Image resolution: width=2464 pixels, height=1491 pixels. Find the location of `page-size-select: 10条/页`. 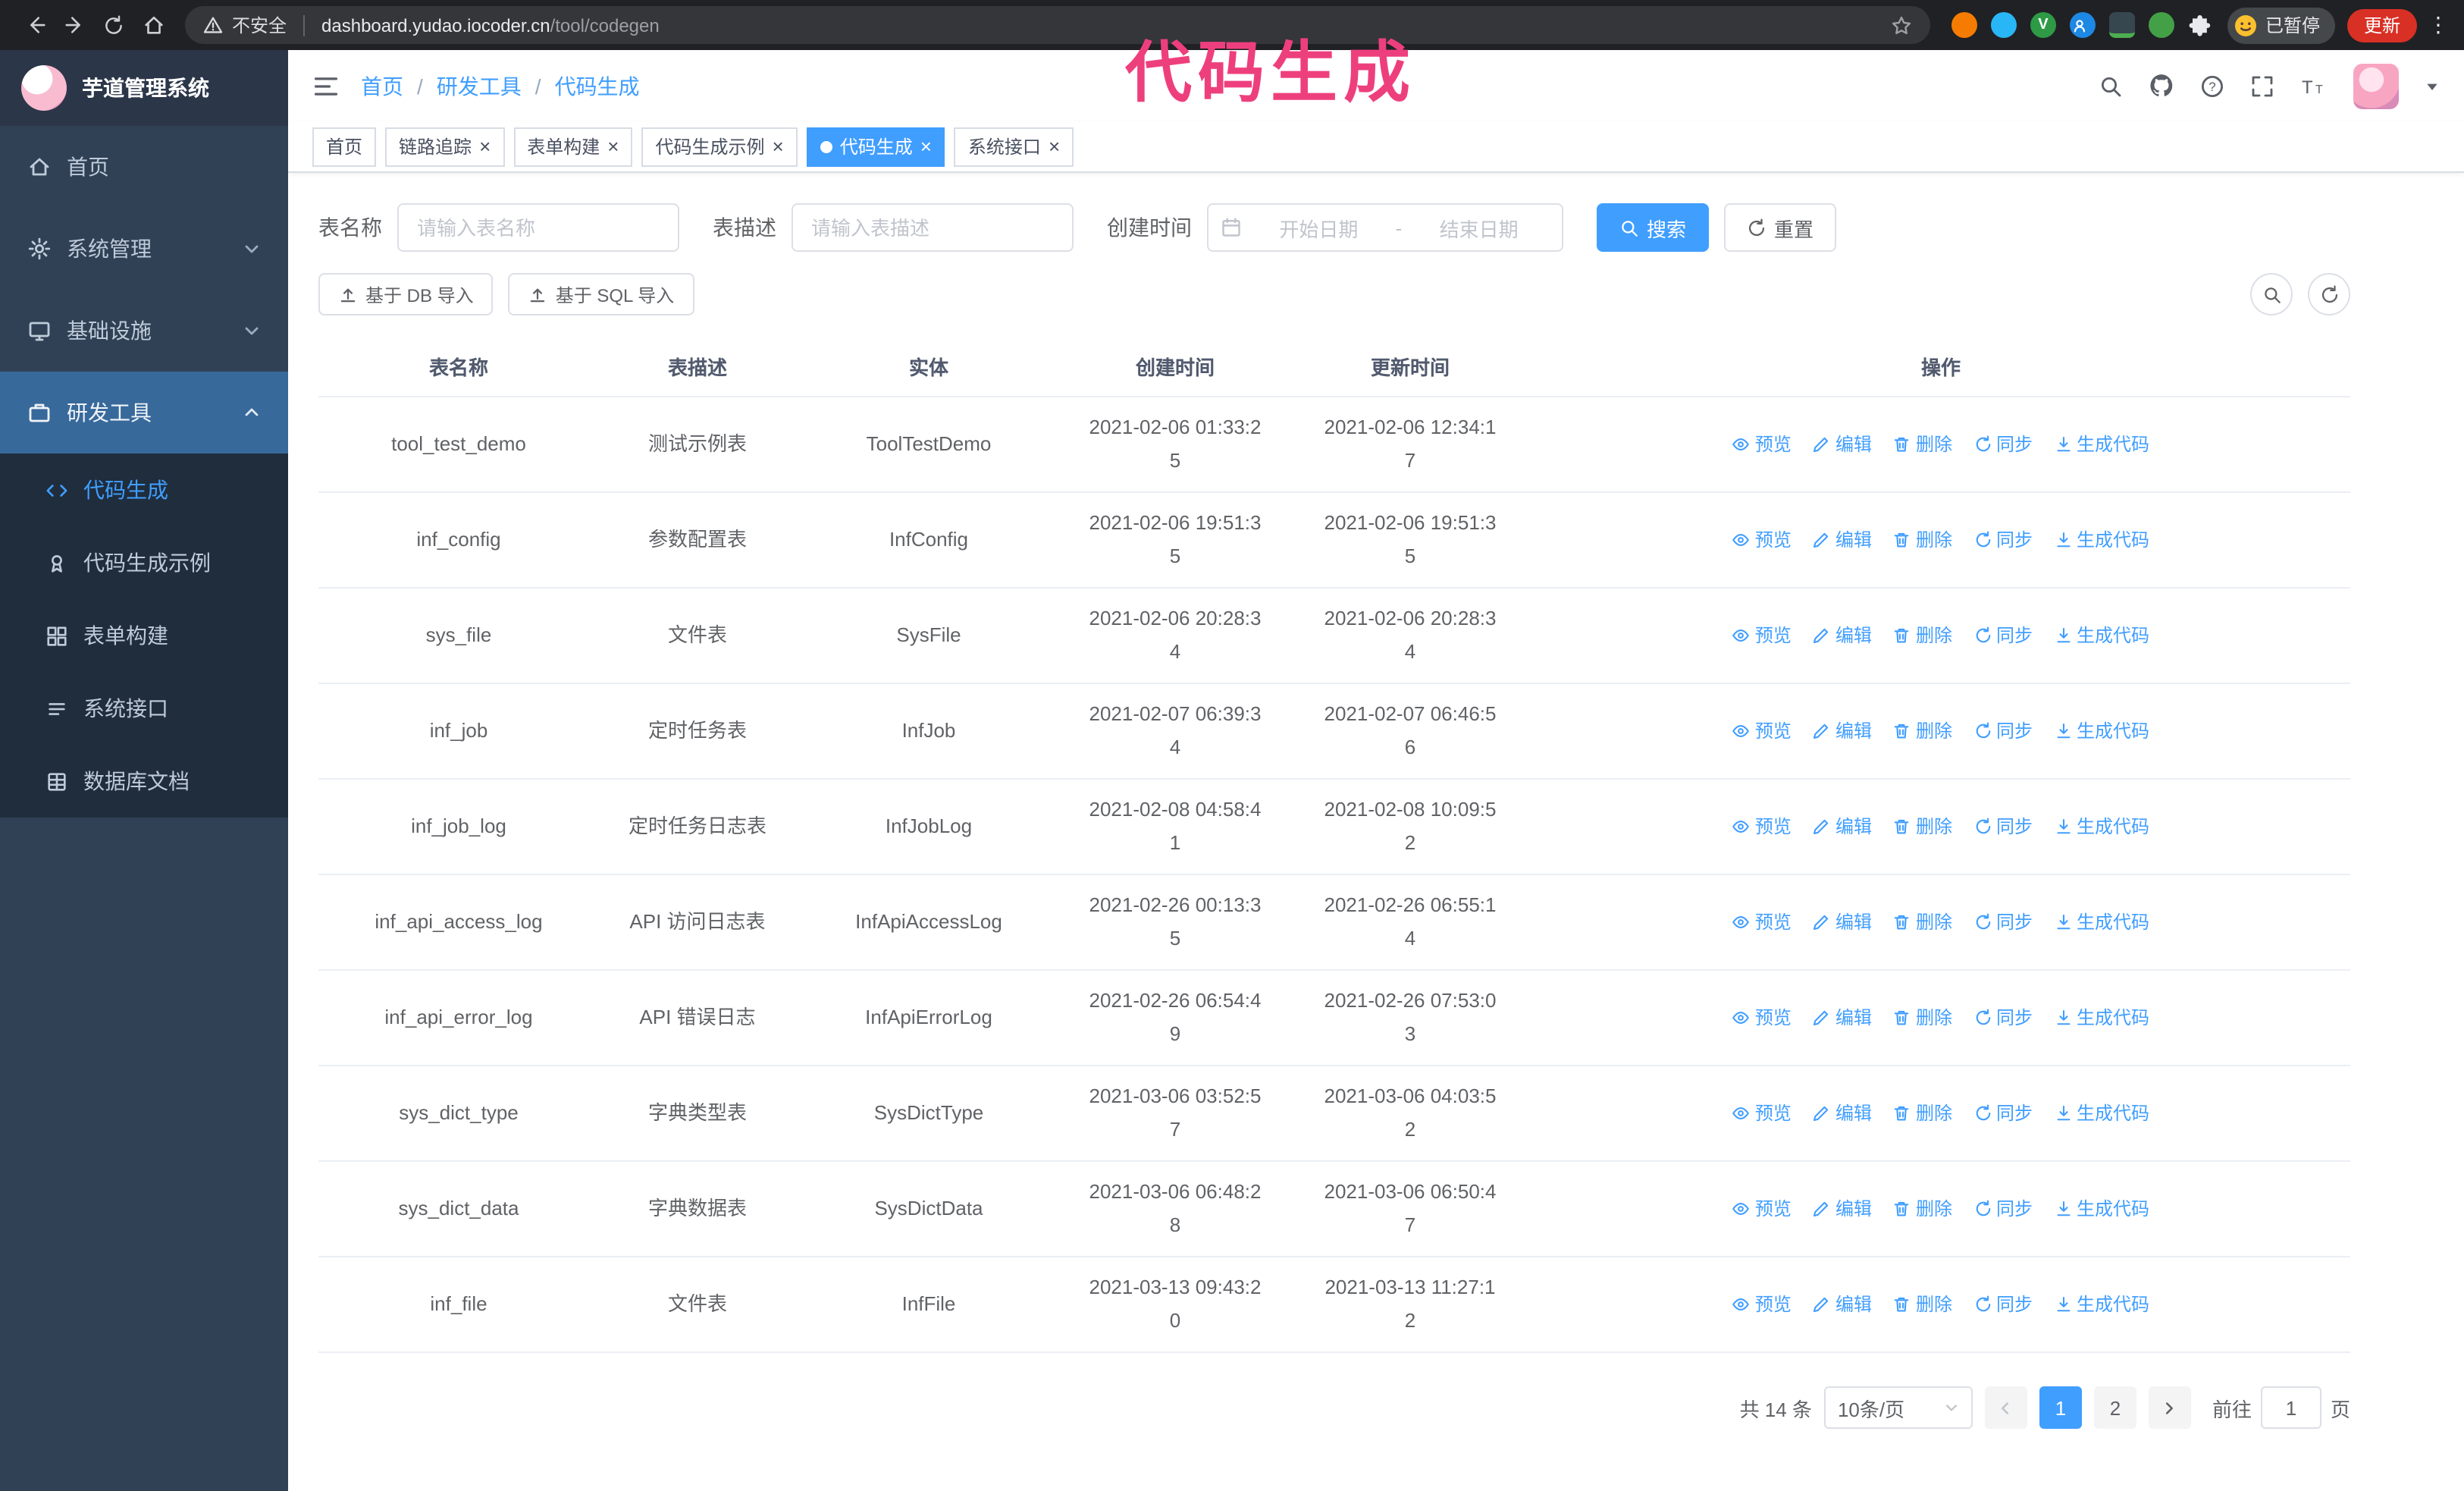

page-size-select: 10条/页 is located at coordinates (1898, 1407).